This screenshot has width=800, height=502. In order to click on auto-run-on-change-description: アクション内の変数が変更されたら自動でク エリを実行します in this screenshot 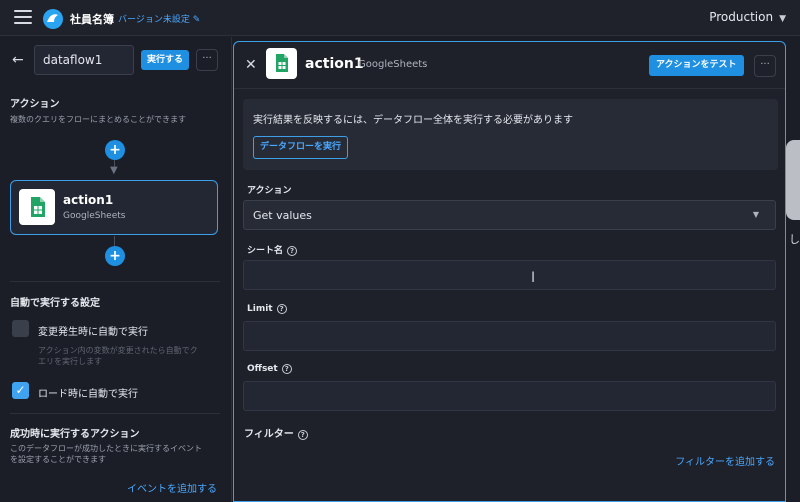, I will do `click(118, 356)`.